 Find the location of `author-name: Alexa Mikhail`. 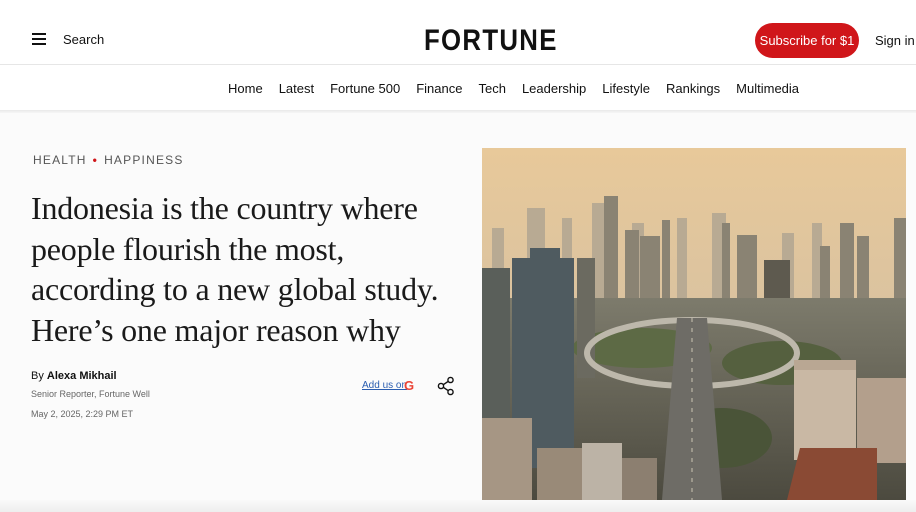

author-name: Alexa Mikhail is located at coordinates (82, 376).